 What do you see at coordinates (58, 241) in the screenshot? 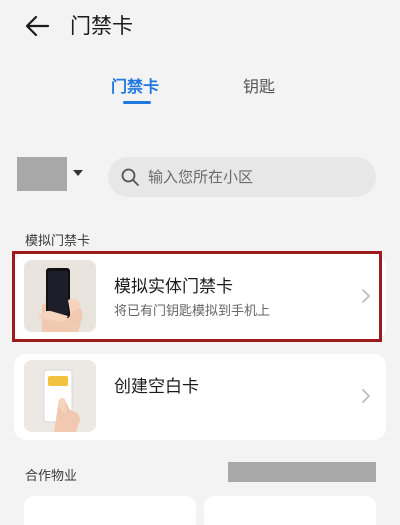
I see `section-title-simulated: 模拟门禁卡` at bounding box center [58, 241].